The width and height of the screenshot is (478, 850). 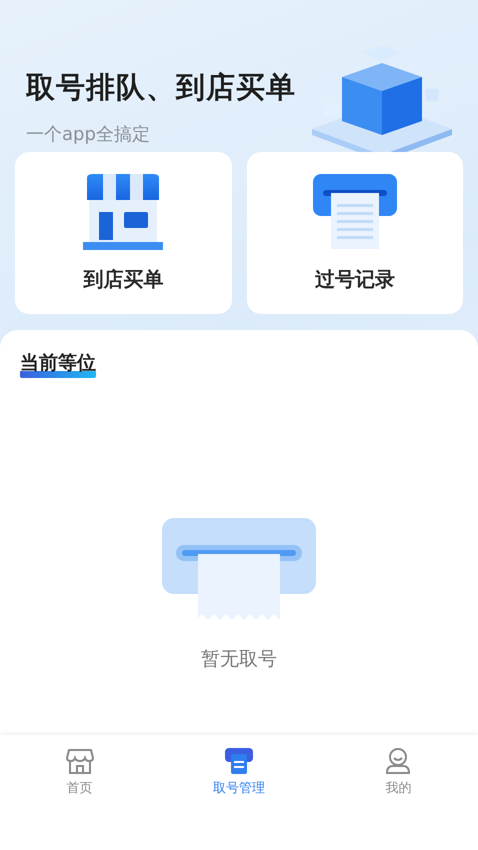 I want to click on menu-card: 过号记录, so click(x=354, y=233).